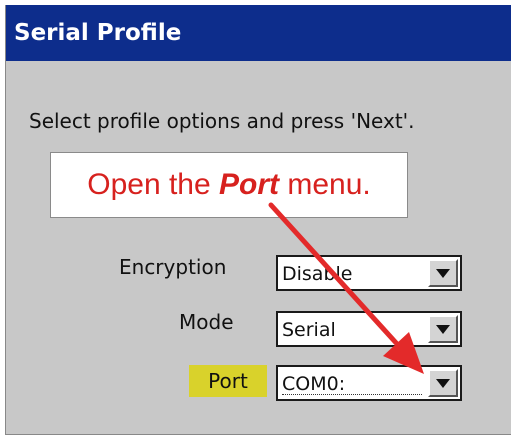  What do you see at coordinates (317, 274) in the screenshot?
I see `encryption-value: Disable` at bounding box center [317, 274].